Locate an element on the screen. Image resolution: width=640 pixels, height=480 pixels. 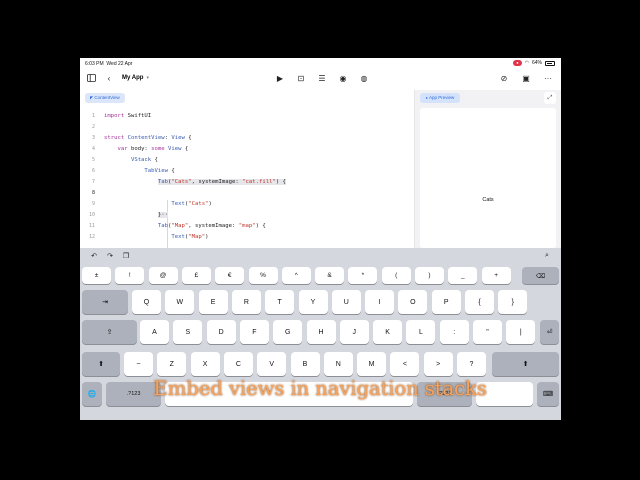
key-symbol: ( is located at coordinates (396, 275).